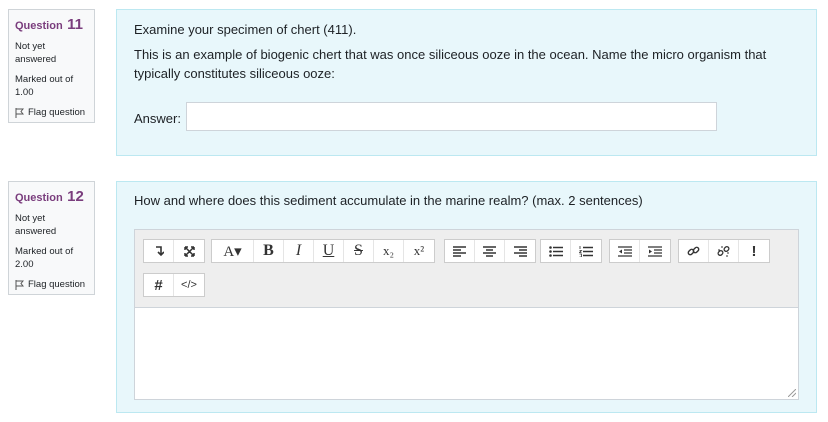 This screenshot has height=422, width=828. I want to click on toolbar-group-collapse, so click(174, 251).